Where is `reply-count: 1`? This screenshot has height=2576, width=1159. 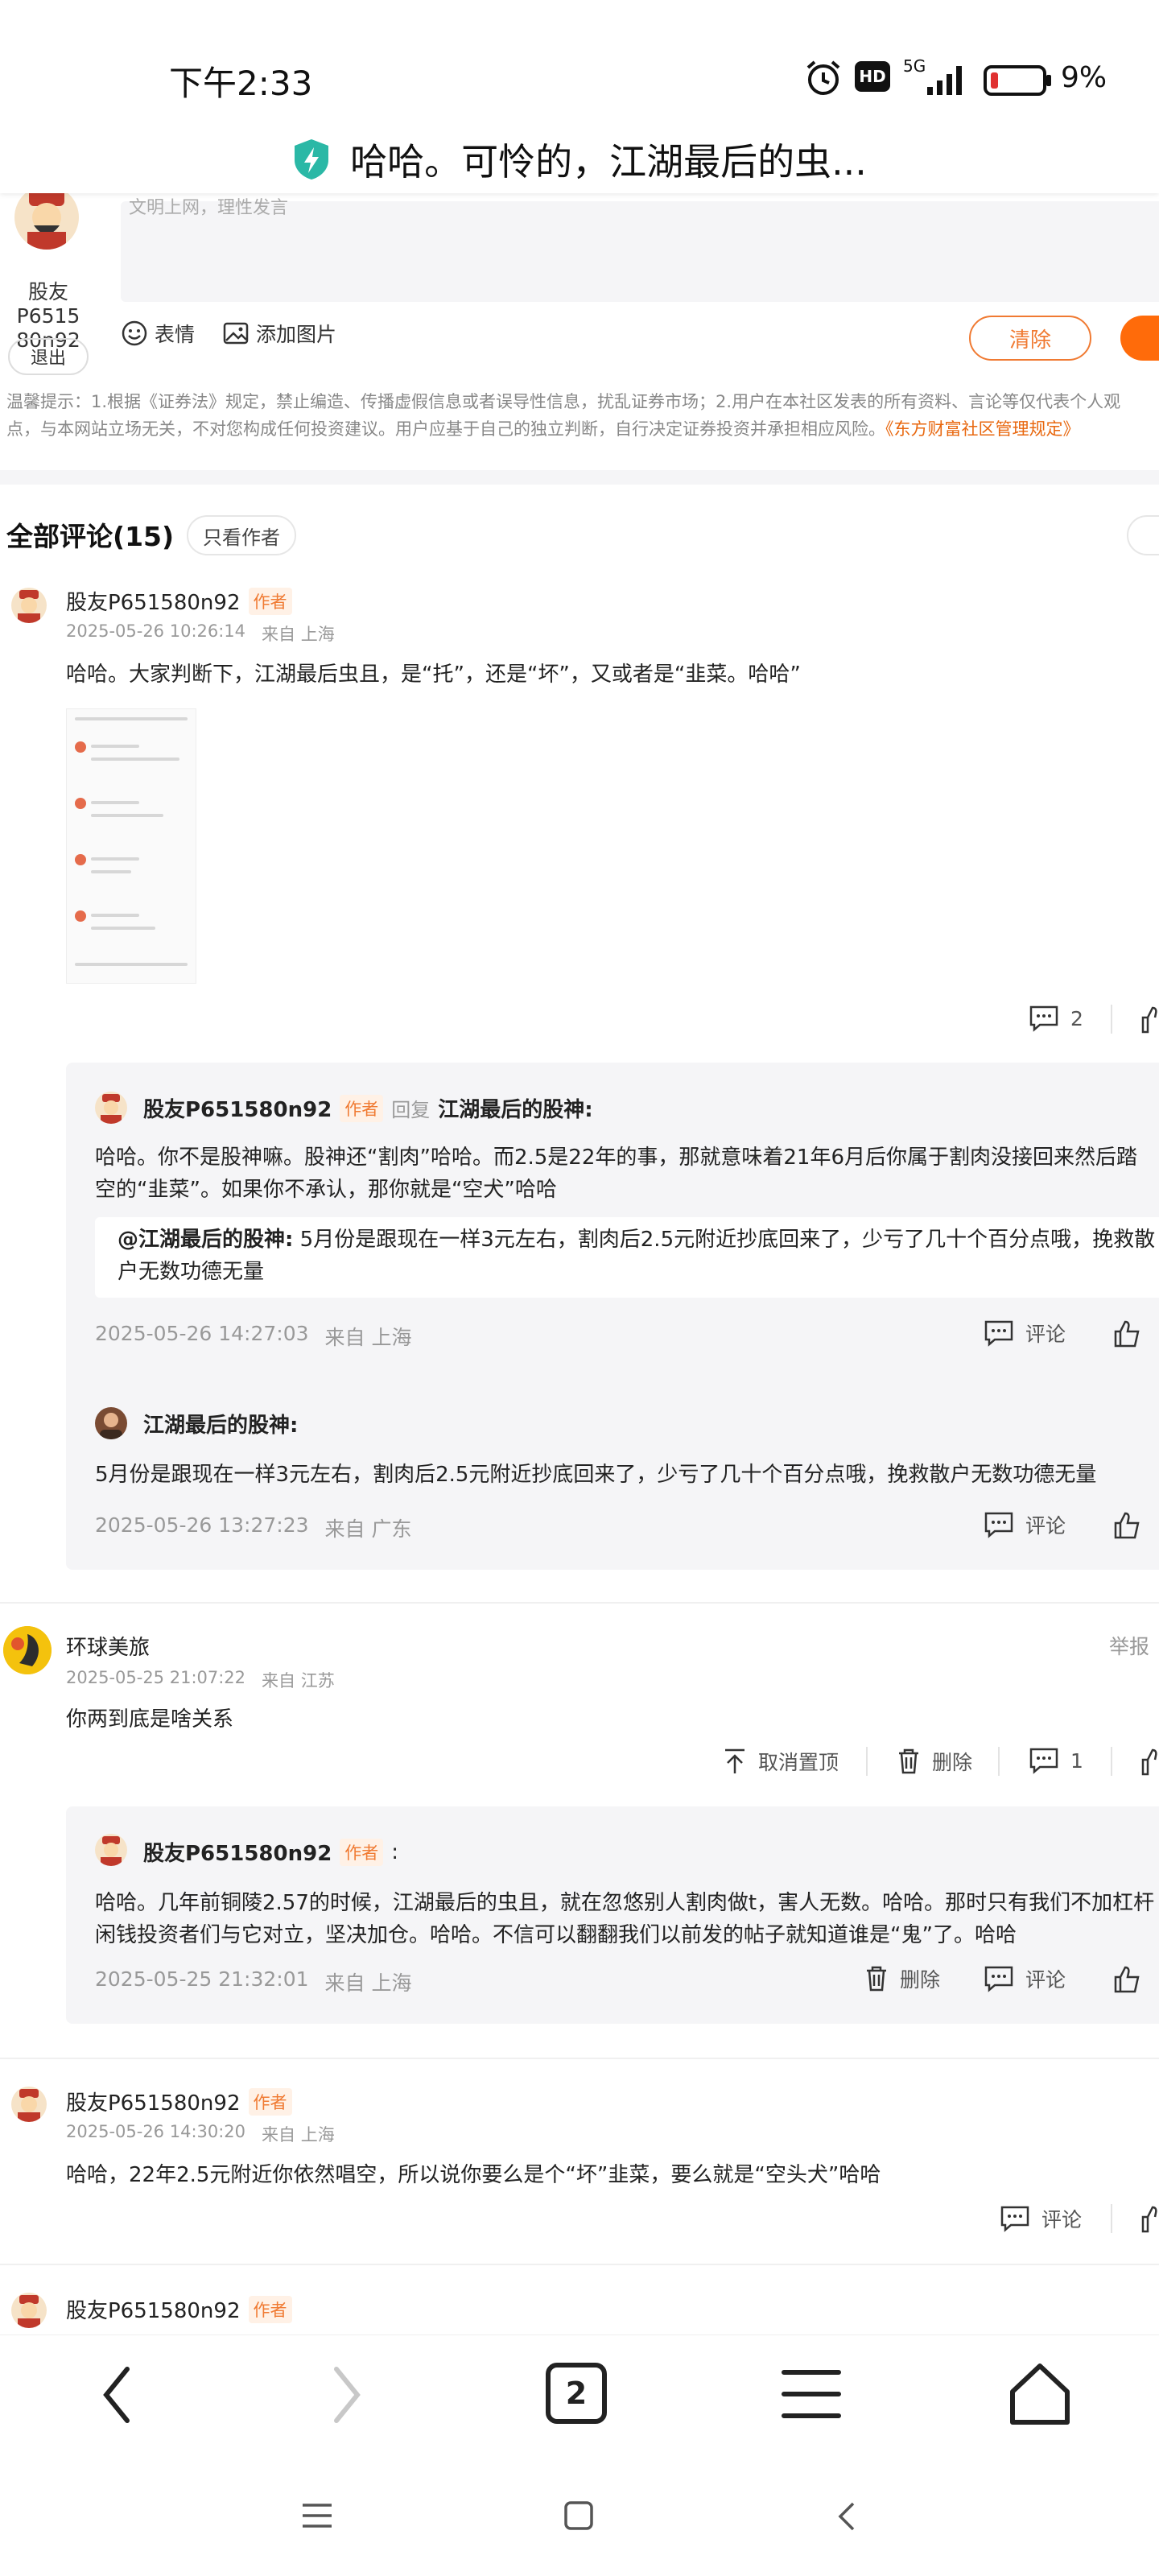 reply-count: 1 is located at coordinates (1076, 1760).